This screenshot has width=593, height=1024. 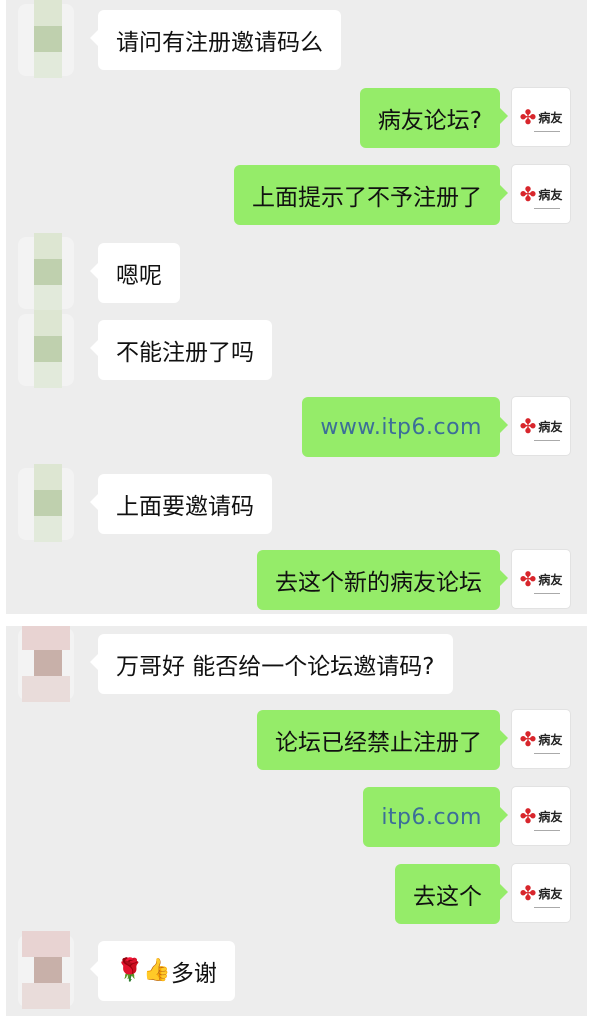 What do you see at coordinates (185, 507) in the screenshot?
I see `message-text: 上面要邀请码` at bounding box center [185, 507].